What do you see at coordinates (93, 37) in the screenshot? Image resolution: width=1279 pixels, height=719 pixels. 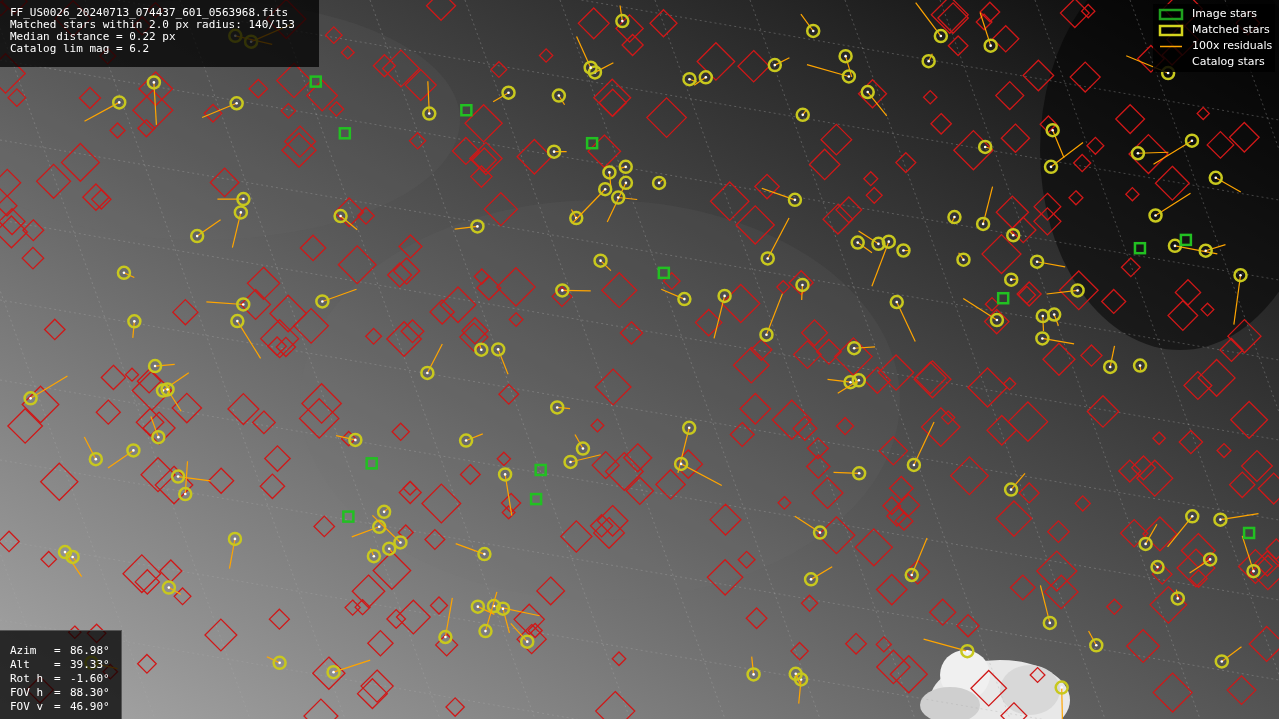 I see `info-text: Median distance = 0.22 px` at bounding box center [93, 37].